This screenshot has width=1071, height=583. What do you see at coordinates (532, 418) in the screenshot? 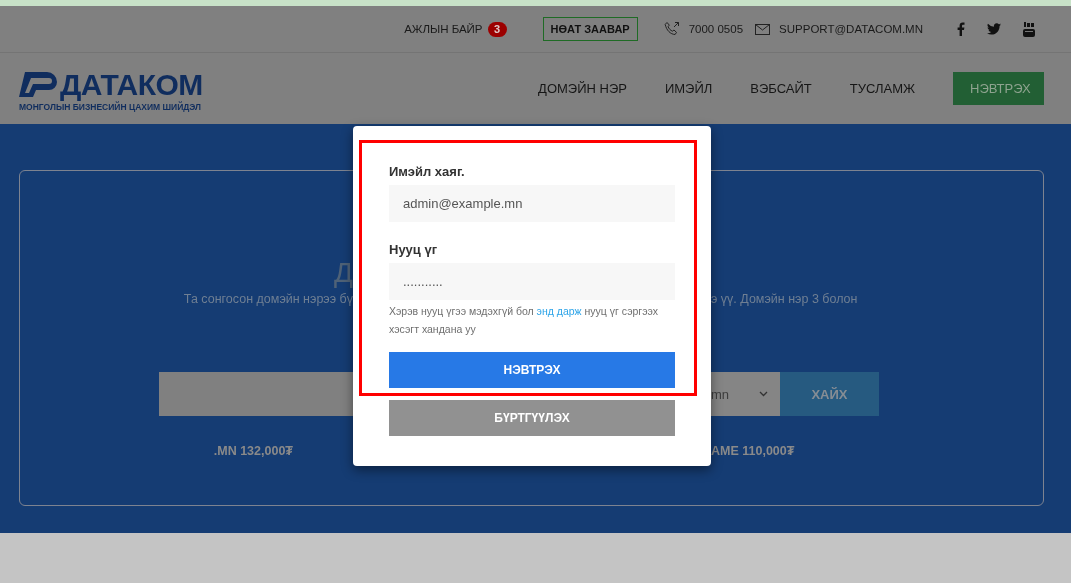
I see `register-button: БҮРТГҮҮЛЭХ` at bounding box center [532, 418].